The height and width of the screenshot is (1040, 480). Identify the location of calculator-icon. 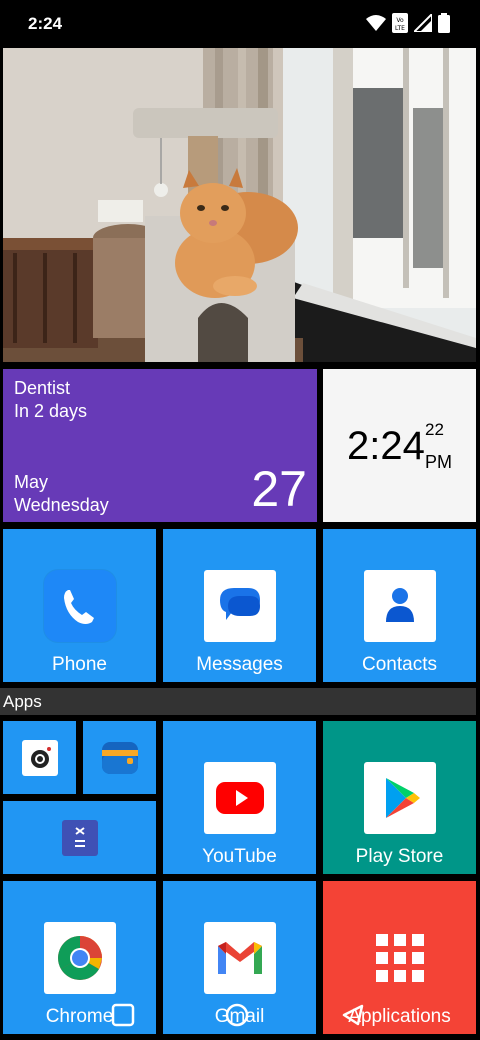
(80, 838).